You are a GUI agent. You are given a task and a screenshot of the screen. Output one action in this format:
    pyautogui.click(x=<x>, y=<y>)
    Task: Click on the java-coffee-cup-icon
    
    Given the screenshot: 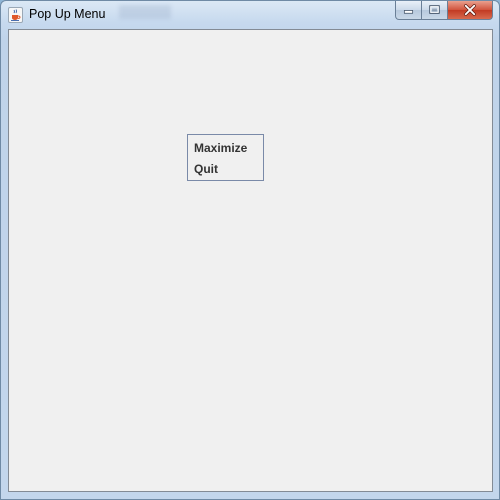 What is the action you would take?
    pyautogui.click(x=15, y=15)
    